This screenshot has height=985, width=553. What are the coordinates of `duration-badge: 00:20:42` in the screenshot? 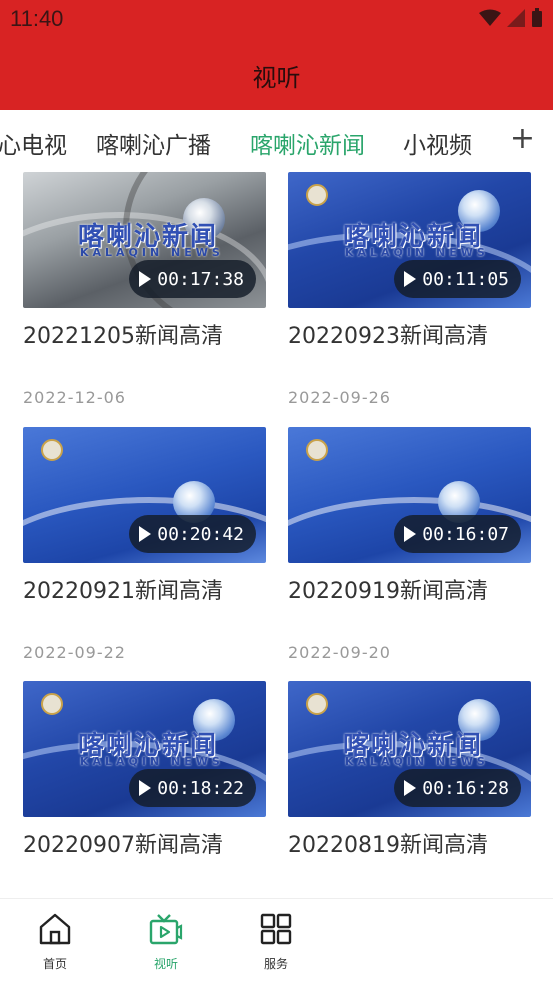 It's located at (192, 534).